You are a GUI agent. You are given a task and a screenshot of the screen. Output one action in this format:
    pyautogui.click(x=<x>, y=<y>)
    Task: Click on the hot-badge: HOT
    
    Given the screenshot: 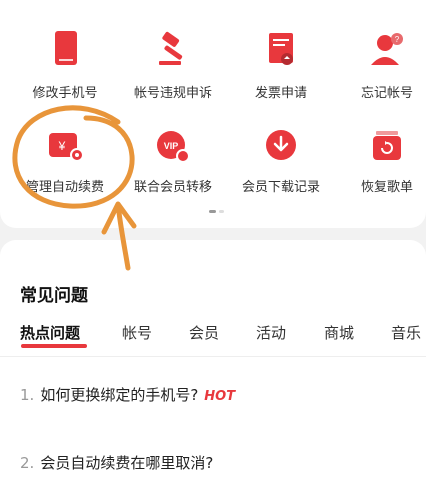 What is the action you would take?
    pyautogui.click(x=220, y=396)
    